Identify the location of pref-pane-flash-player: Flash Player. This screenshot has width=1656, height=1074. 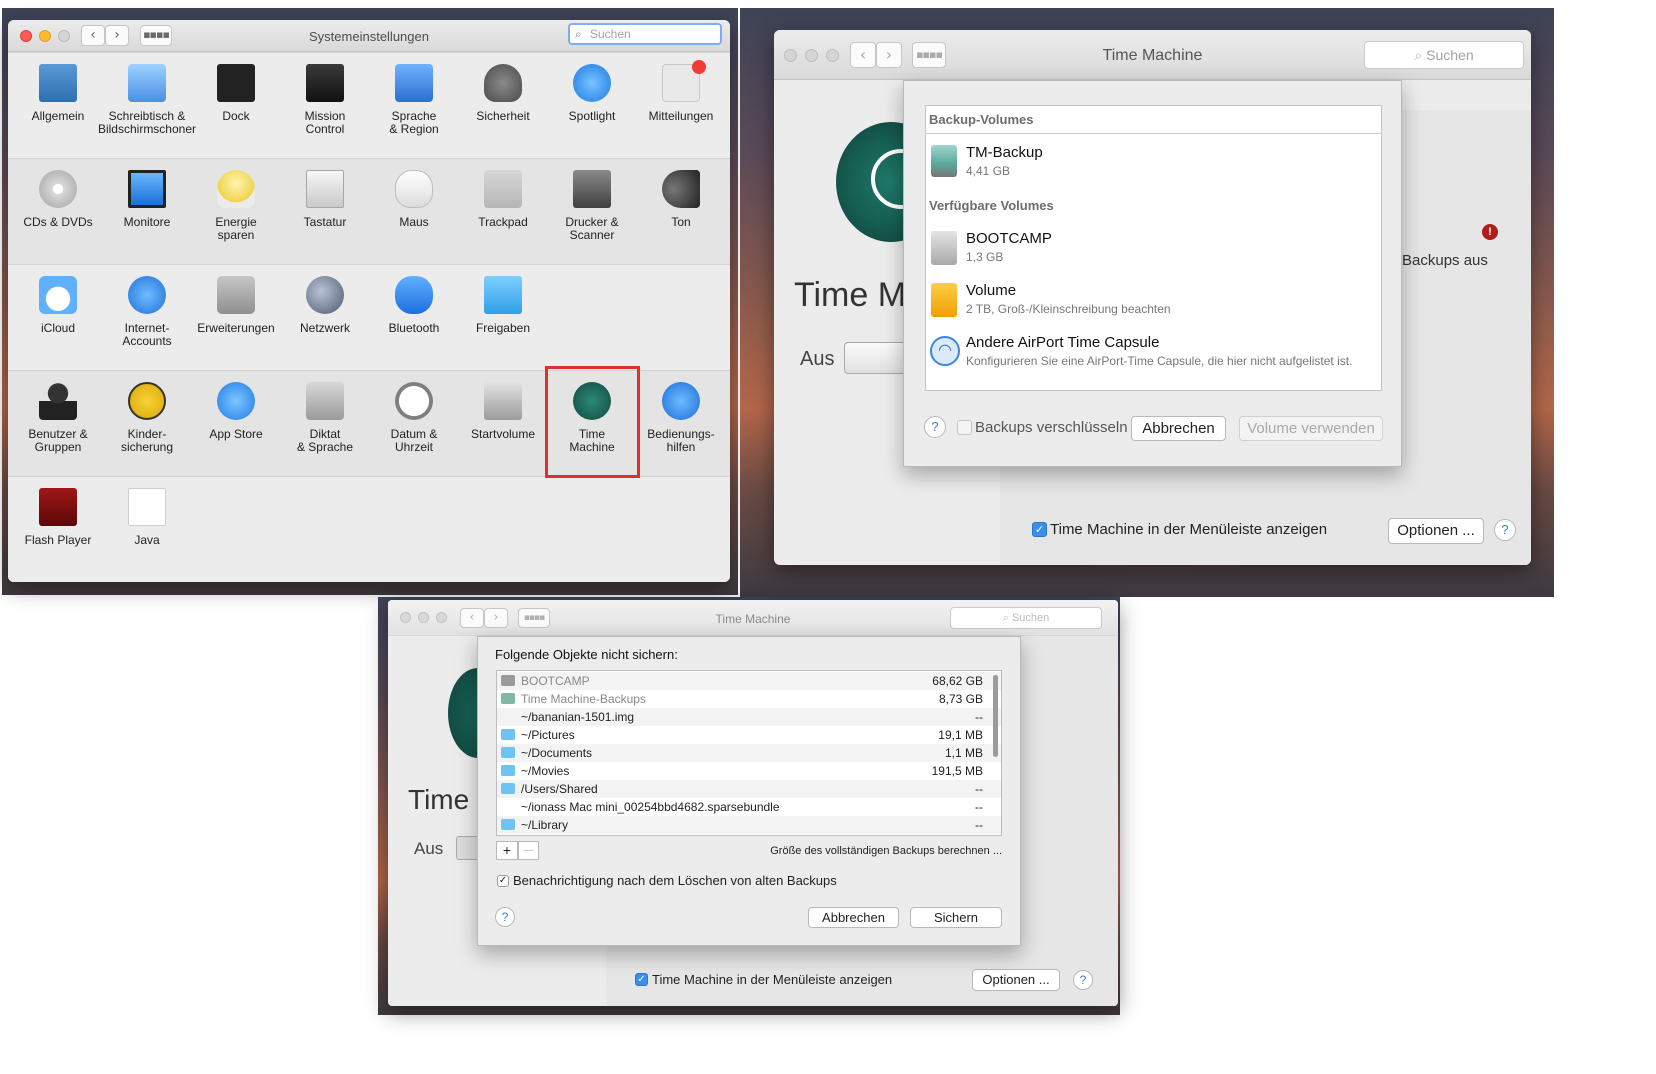
(58, 524).